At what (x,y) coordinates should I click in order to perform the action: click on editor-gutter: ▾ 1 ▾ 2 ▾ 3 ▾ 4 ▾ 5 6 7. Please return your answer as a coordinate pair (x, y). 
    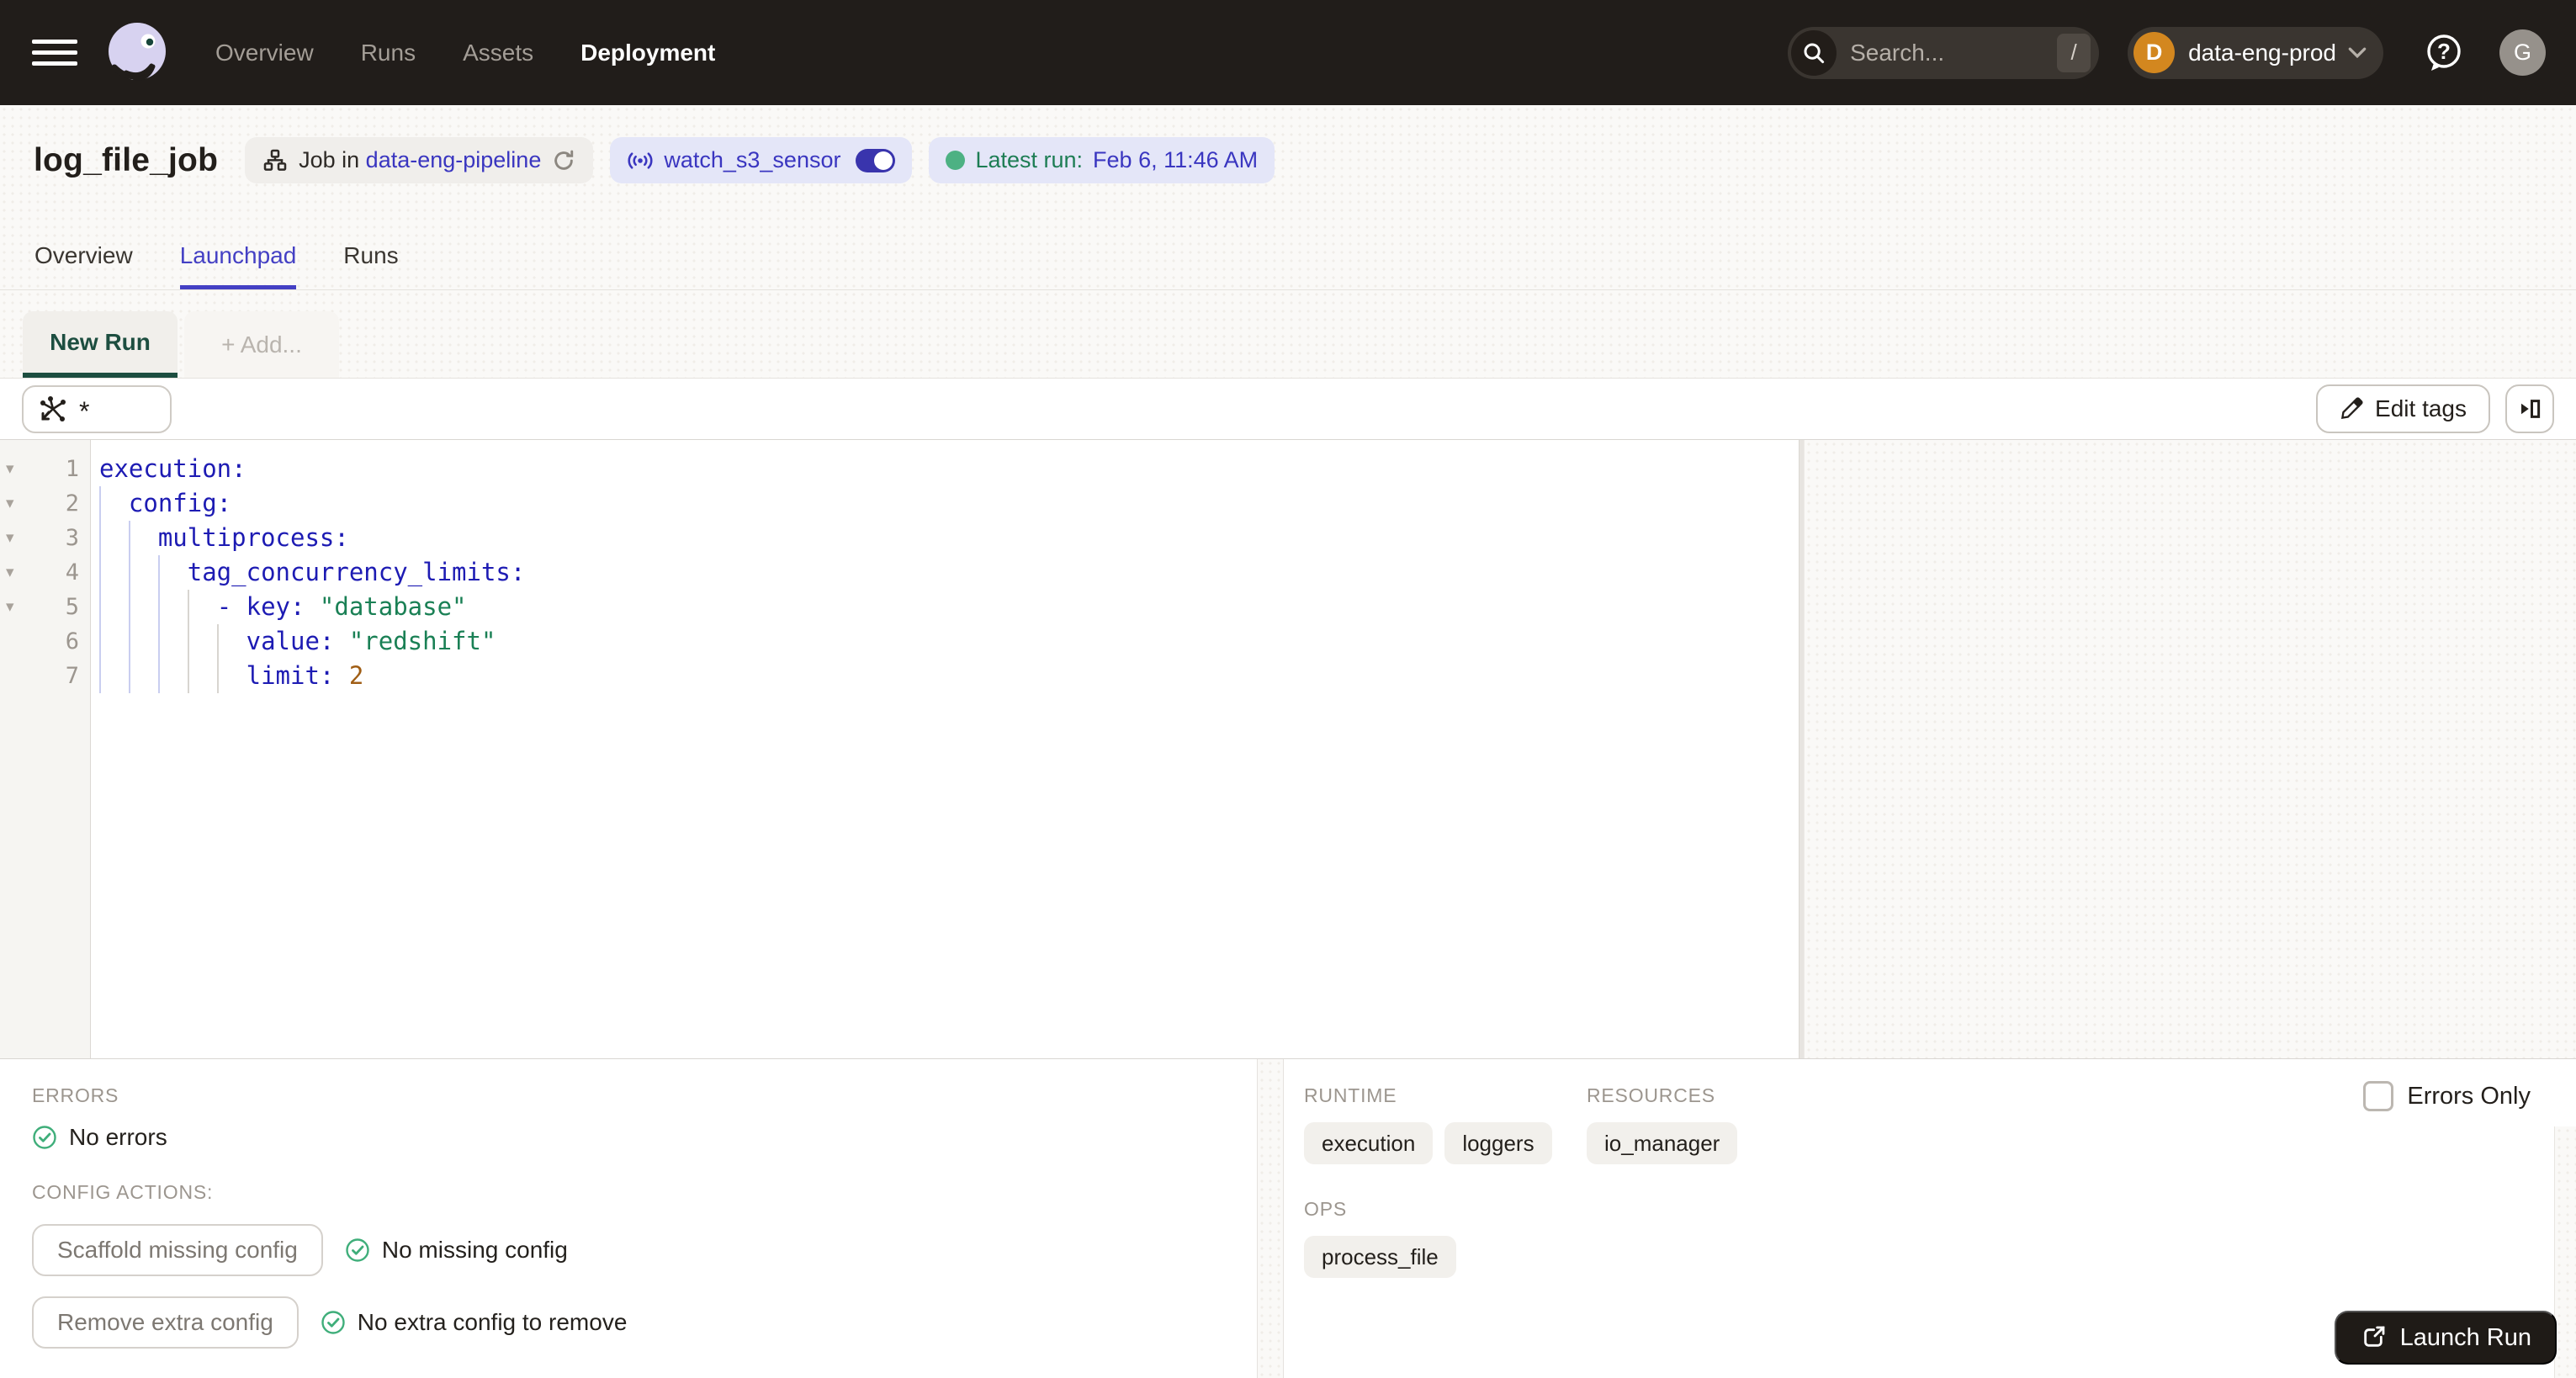
    Looking at the image, I should click on (45, 749).